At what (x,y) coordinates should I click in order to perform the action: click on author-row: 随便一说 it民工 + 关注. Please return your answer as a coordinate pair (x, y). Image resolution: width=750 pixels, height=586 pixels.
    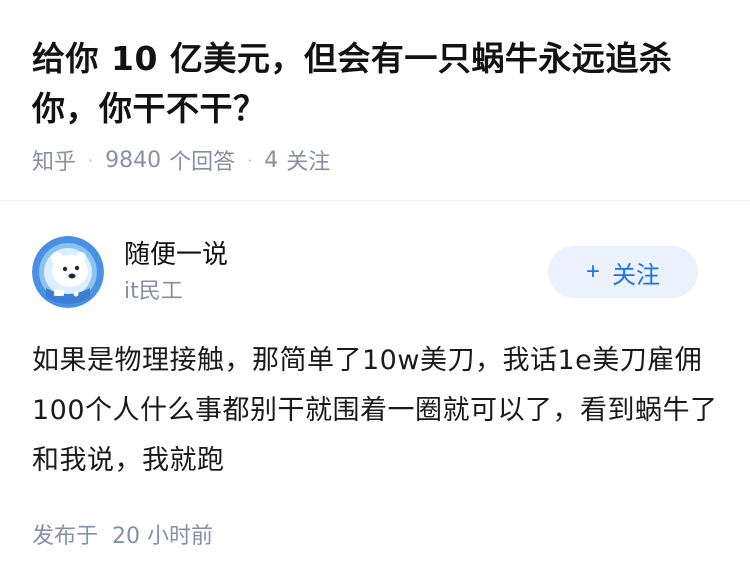
    Looking at the image, I should click on (375, 272).